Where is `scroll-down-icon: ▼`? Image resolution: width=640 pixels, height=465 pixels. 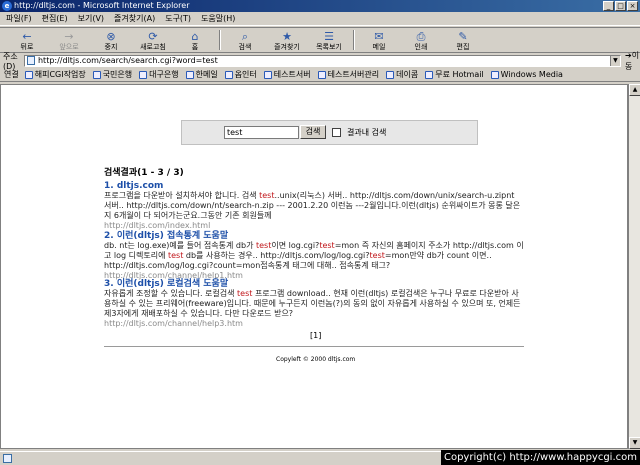 scroll-down-icon: ▼ is located at coordinates (634, 443).